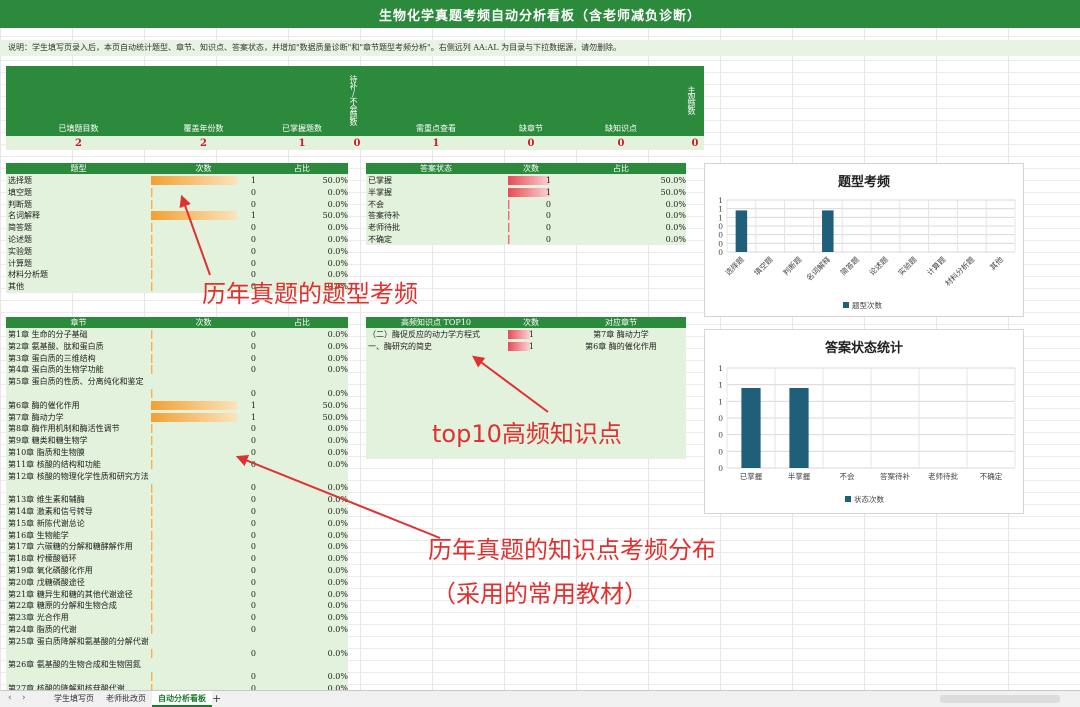 This screenshot has height=707, width=1080. I want to click on x-tick-label: 半掌握, so click(799, 476).